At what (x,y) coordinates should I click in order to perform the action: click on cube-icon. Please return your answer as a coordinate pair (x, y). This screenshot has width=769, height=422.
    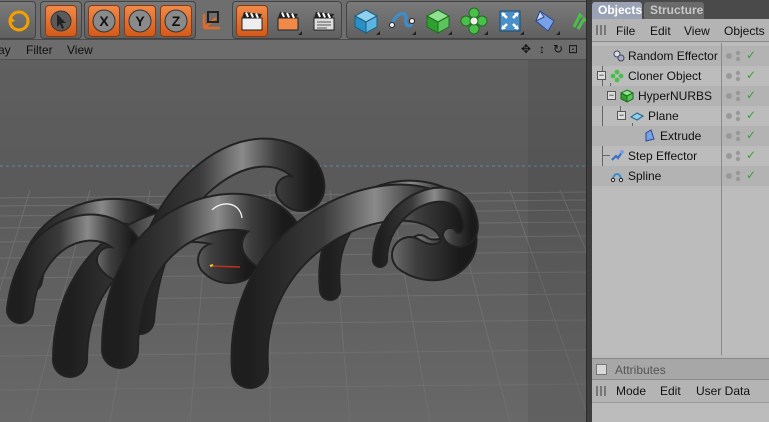
    Looking at the image, I should click on (366, 21).